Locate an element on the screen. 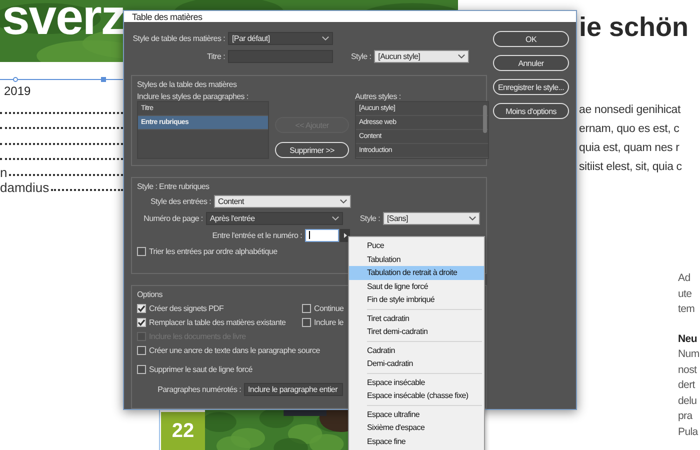 This screenshot has height=450, width=700. paragraph-line: quia est, quam nes r is located at coordinates (629, 148).